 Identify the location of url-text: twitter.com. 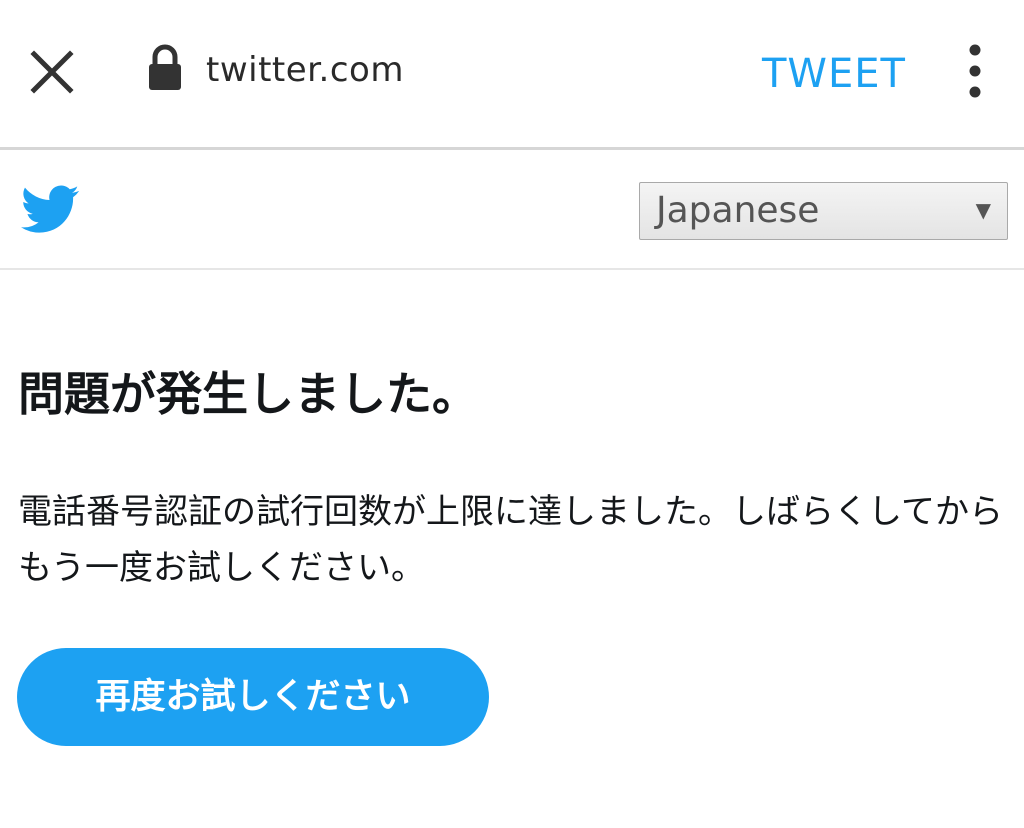
(305, 70).